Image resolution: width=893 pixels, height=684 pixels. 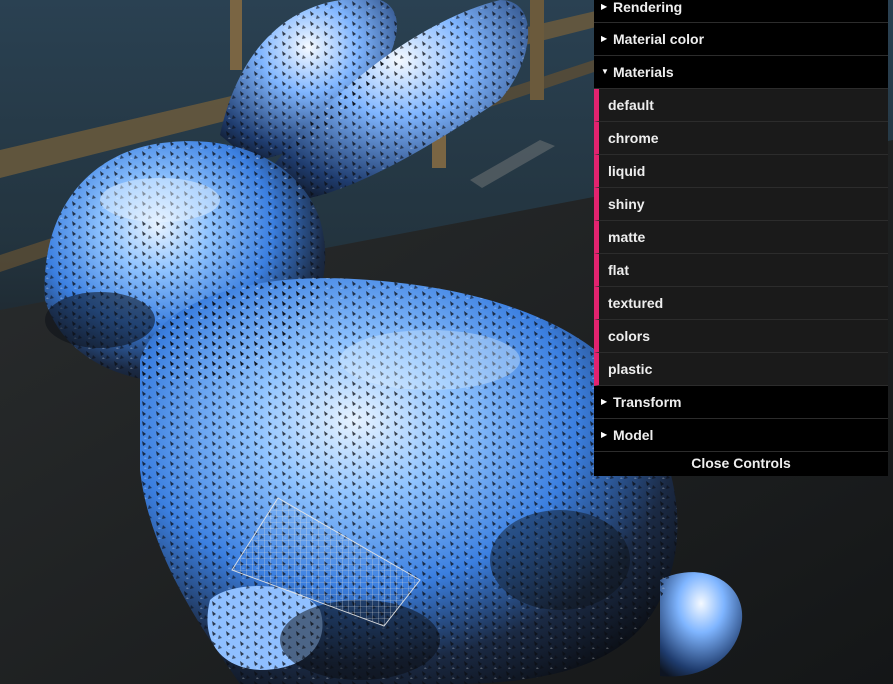 I want to click on triangle-down-icon: ▼, so click(x=605, y=71).